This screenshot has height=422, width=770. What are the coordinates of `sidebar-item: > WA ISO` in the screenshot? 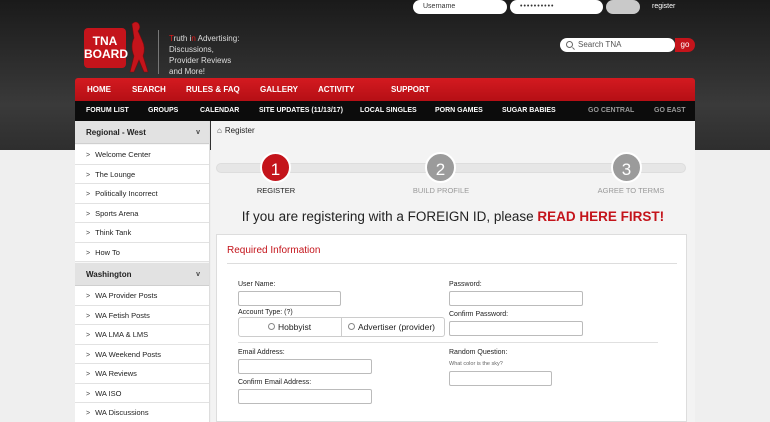 It's located at (142, 393).